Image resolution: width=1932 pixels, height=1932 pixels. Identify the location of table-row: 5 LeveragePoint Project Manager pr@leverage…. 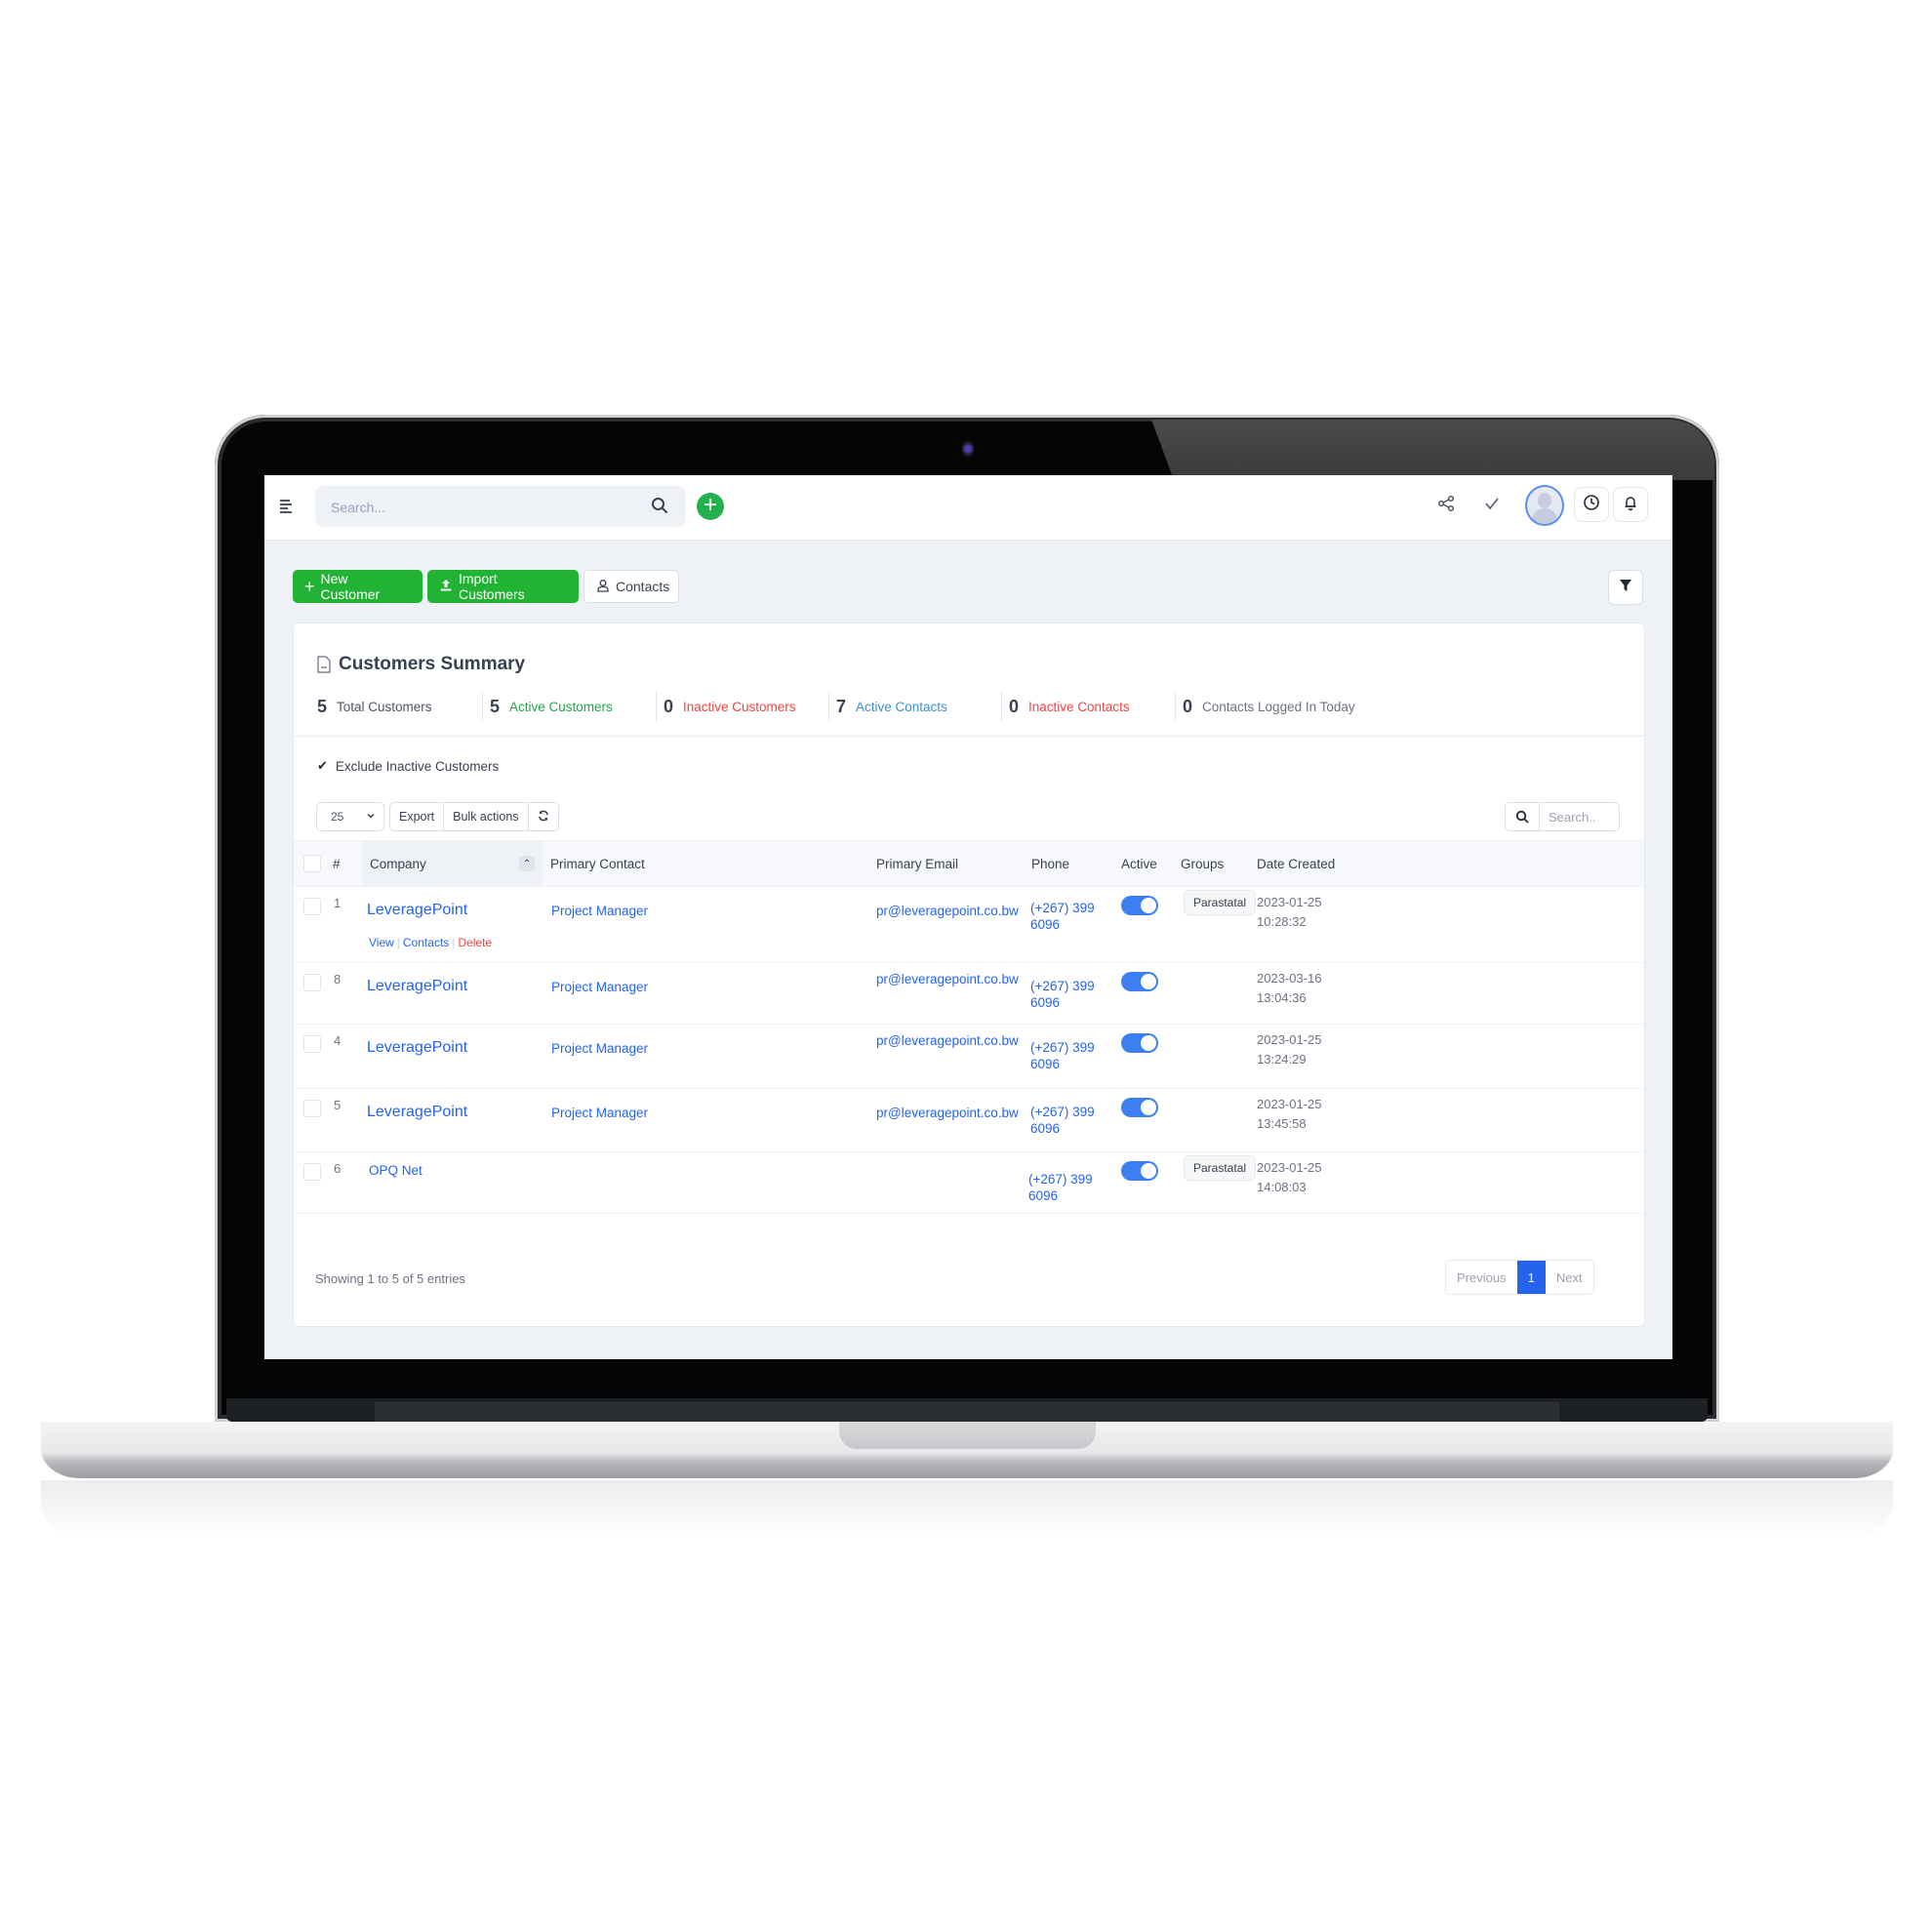
(969, 1120).